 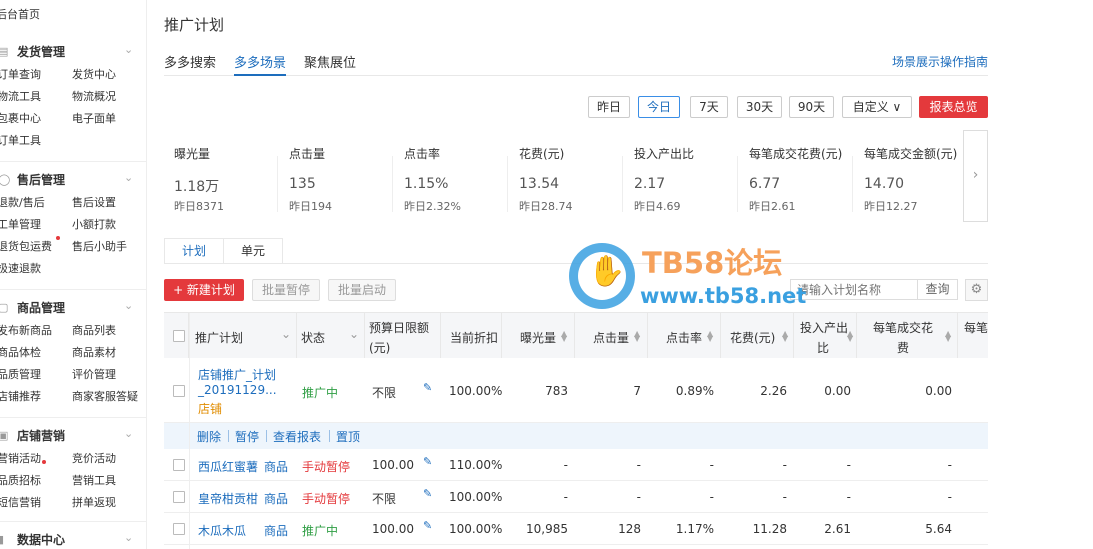 I want to click on plan-name-link: 皇帝柑贡柑, so click(x=228, y=498).